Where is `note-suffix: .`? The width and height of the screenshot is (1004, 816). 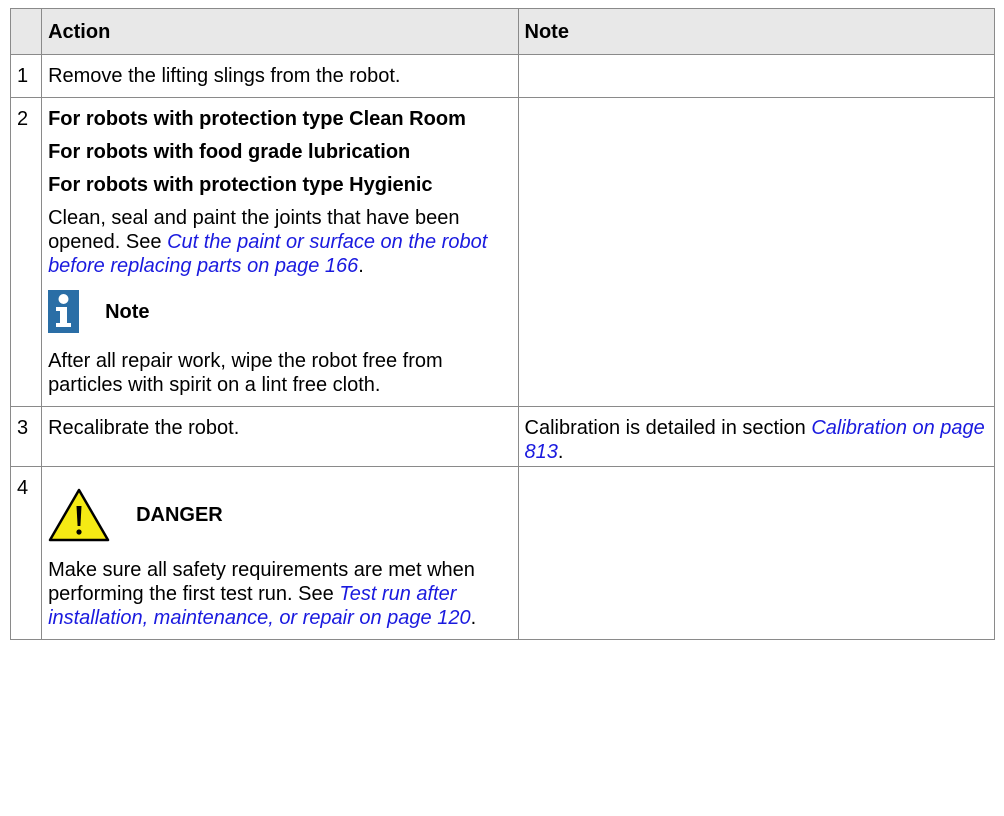
note-suffix: . is located at coordinates (560, 452).